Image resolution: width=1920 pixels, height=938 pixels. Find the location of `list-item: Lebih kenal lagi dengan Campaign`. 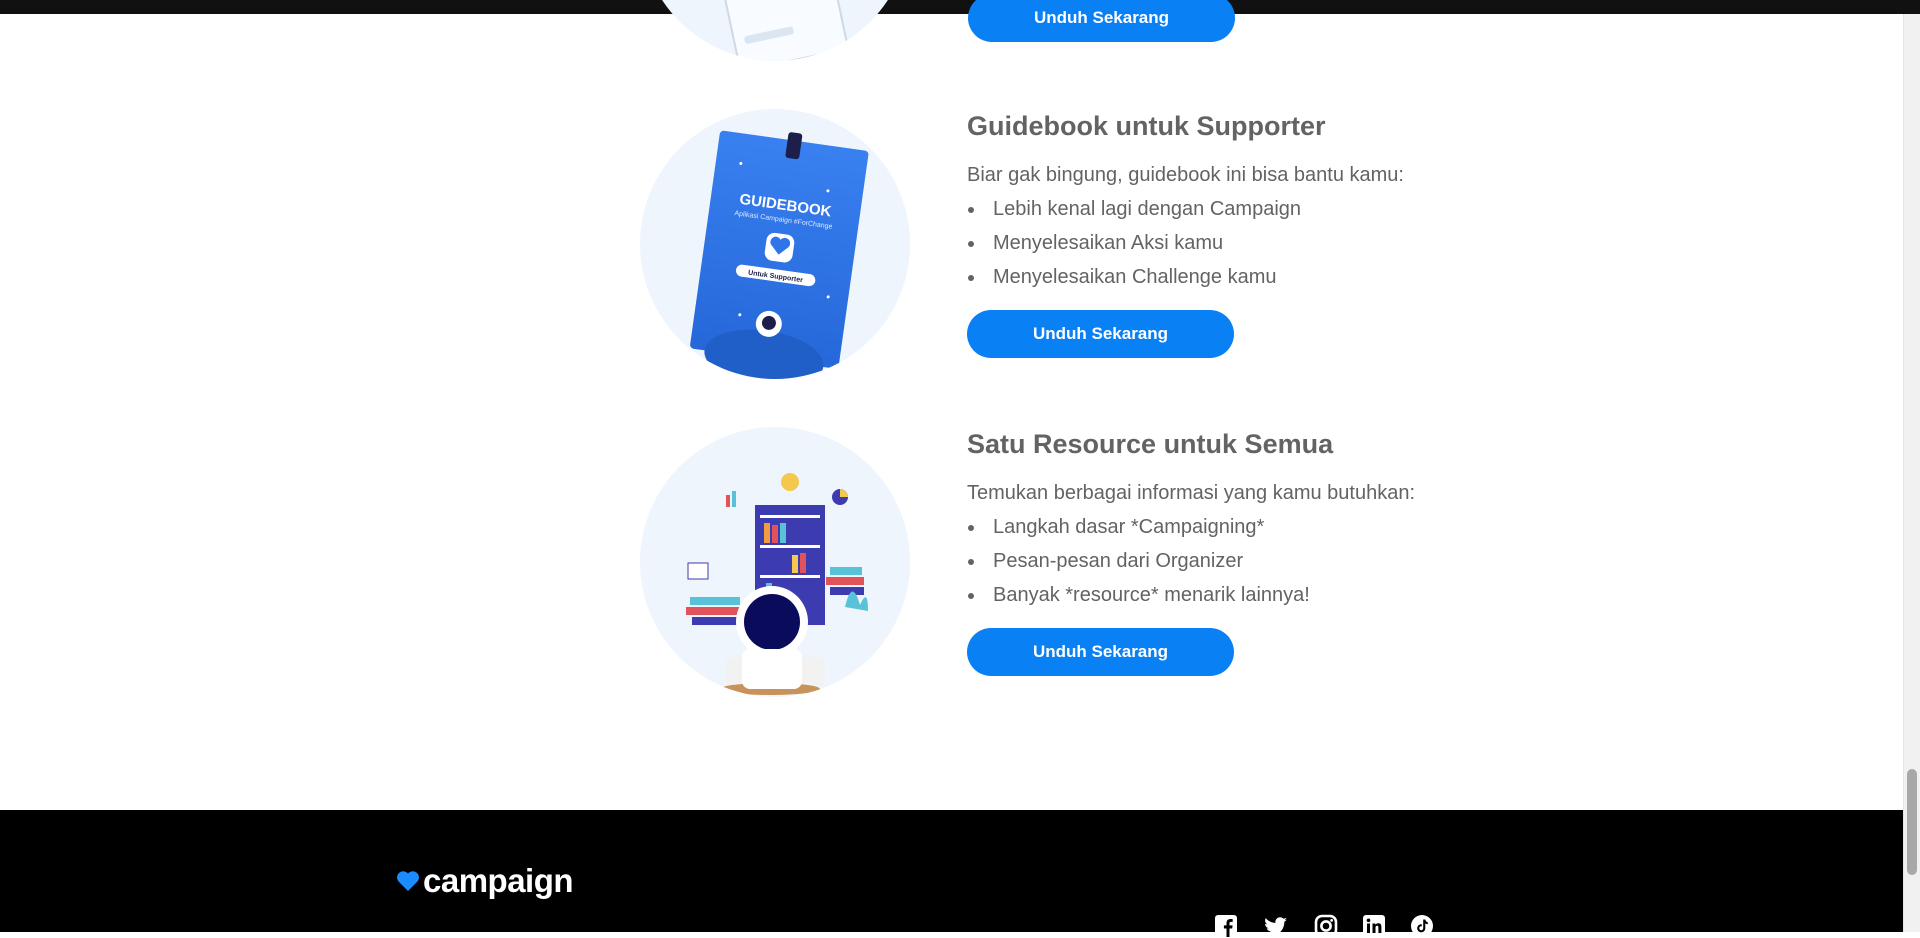

list-item: Lebih kenal lagi dengan Campaign is located at coordinates (1207, 209).